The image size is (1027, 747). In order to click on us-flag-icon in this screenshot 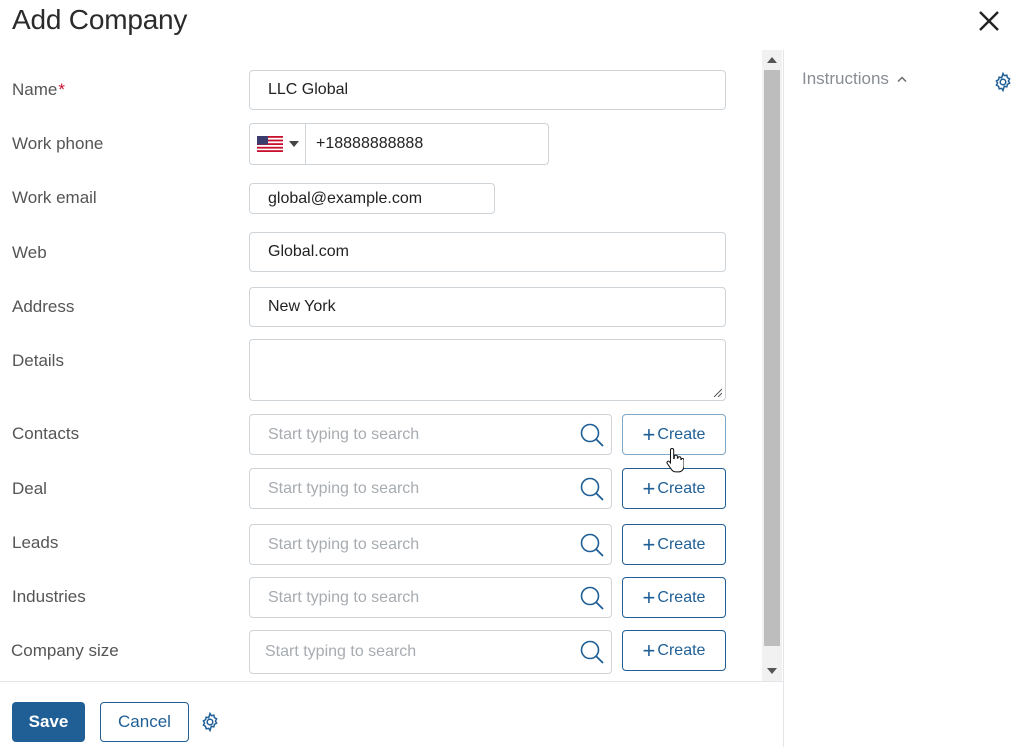, I will do `click(269, 144)`.